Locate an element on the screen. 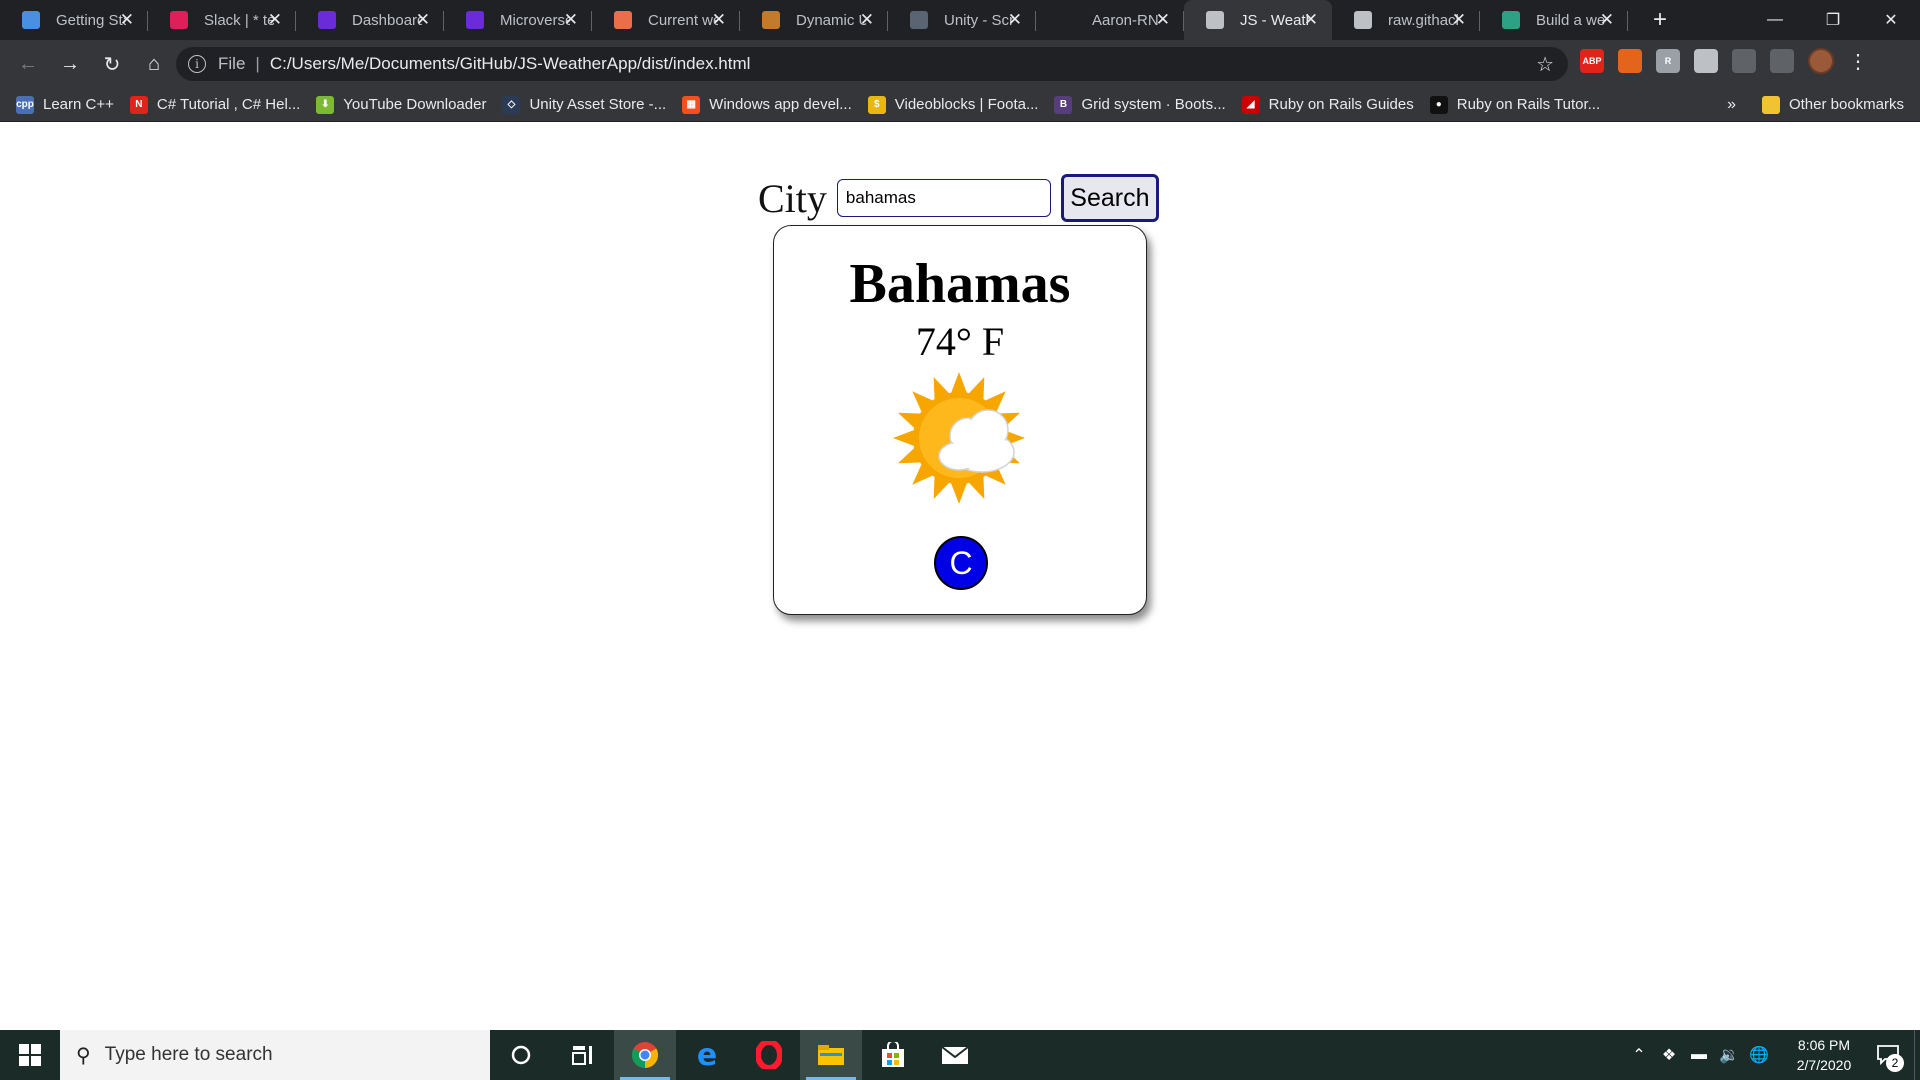  tab-title: Microverse is located at coordinates (535, 20).